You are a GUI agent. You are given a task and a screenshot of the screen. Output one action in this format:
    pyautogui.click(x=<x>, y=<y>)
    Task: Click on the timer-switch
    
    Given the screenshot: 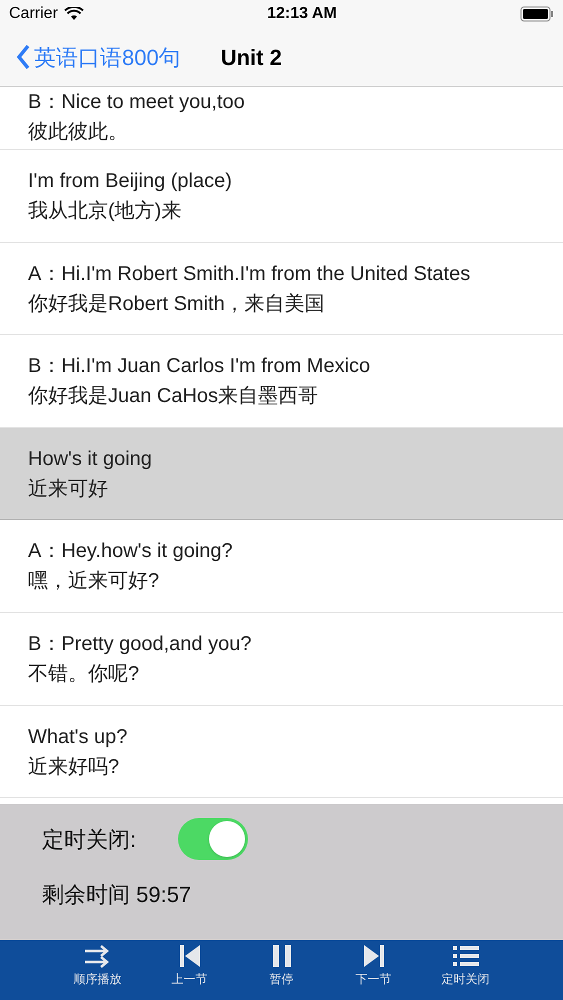 What is the action you would take?
    pyautogui.click(x=213, y=839)
    